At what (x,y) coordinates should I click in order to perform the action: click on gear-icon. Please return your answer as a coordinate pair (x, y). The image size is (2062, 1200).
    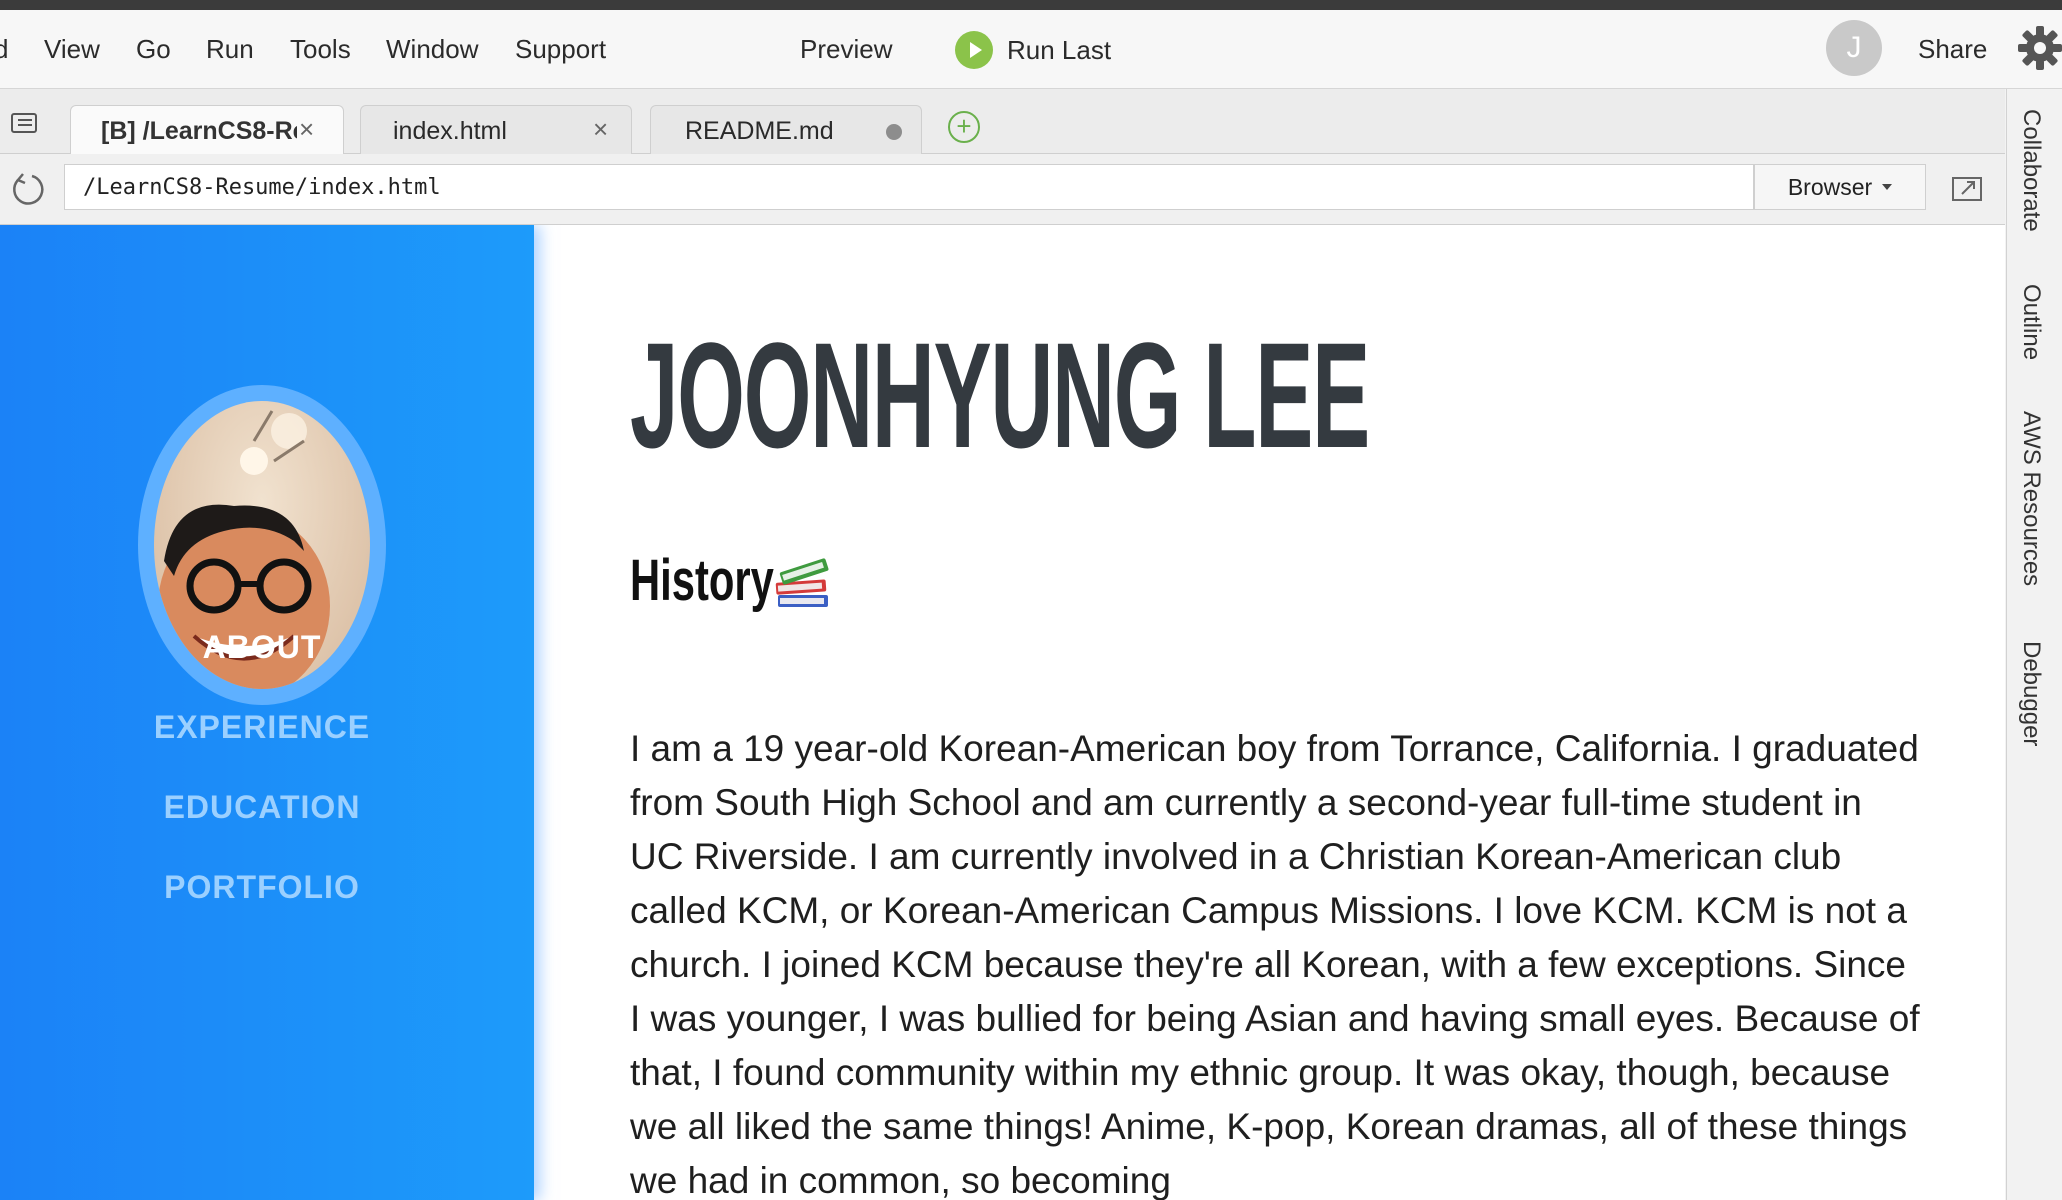
    Looking at the image, I should click on (2039, 48).